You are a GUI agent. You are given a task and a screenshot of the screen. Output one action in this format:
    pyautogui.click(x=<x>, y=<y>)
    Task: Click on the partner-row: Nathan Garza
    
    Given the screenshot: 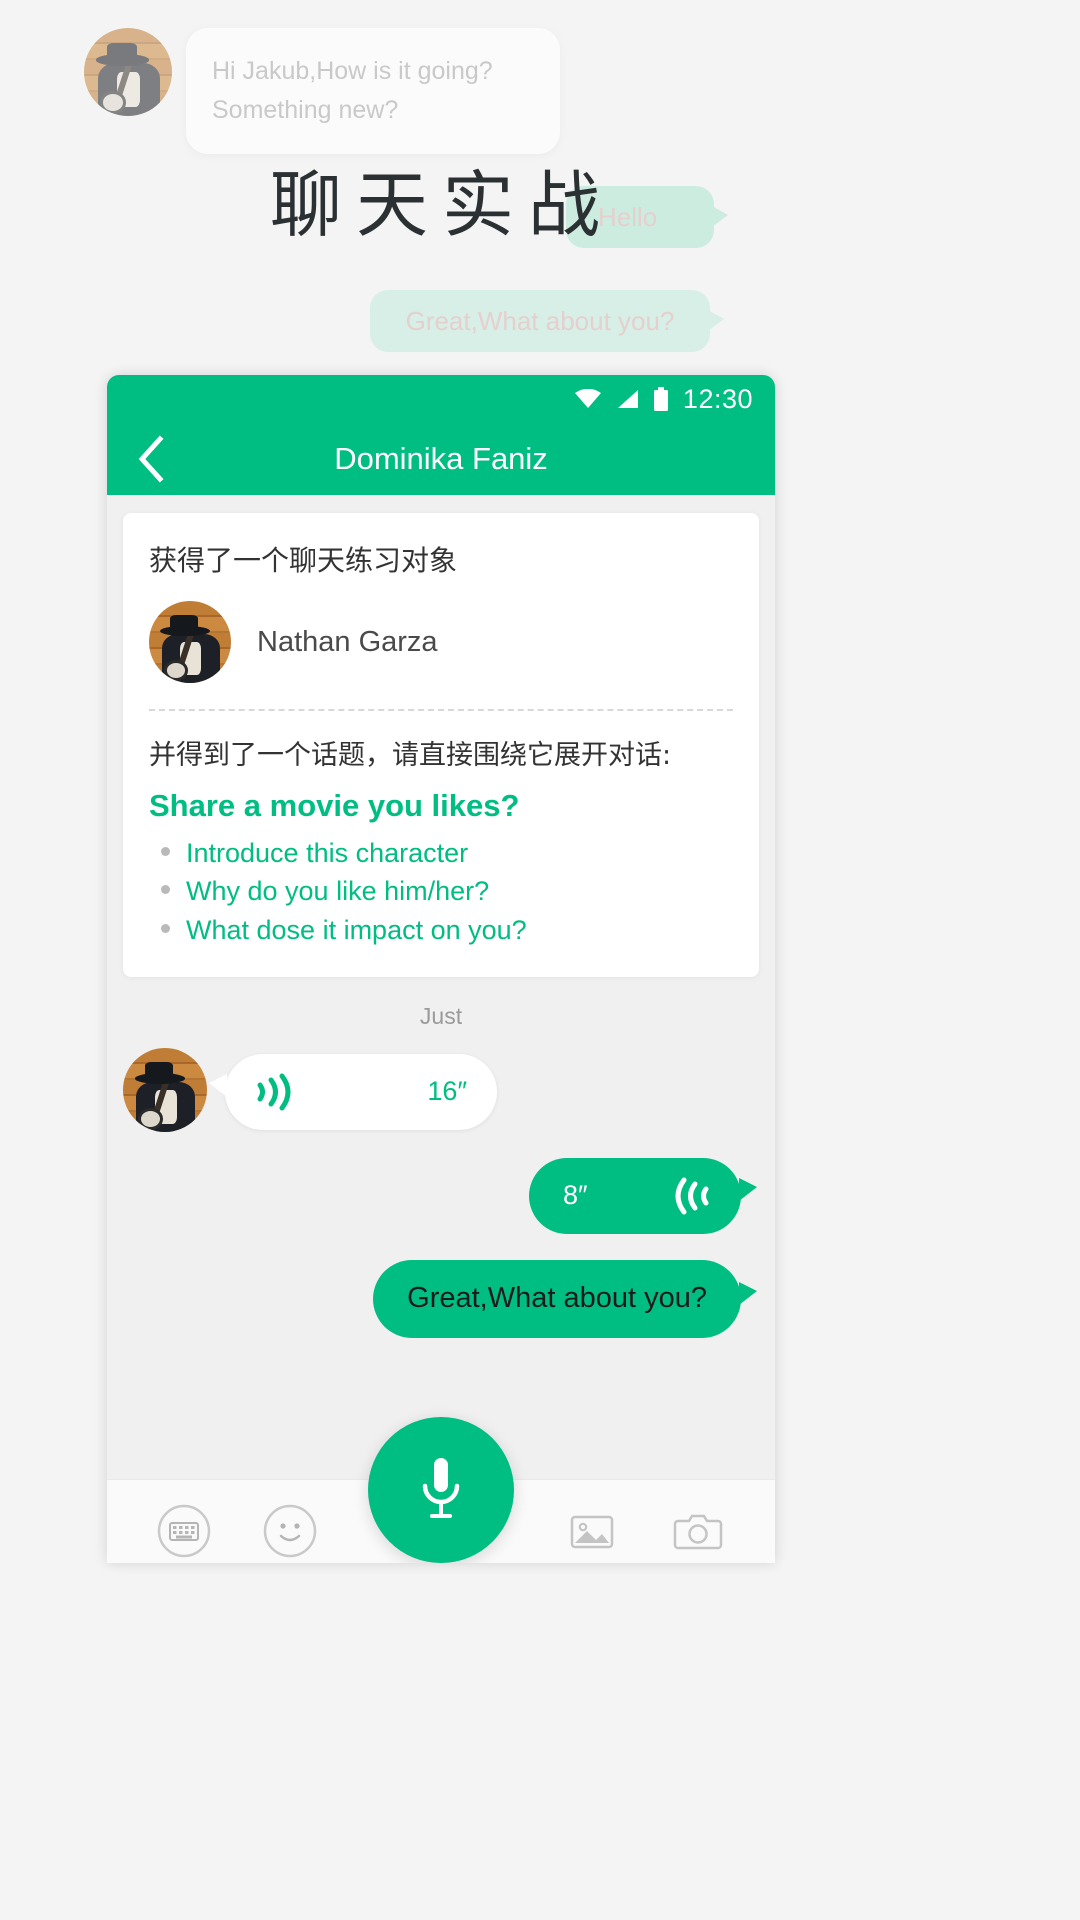 What is the action you would take?
    pyautogui.click(x=441, y=642)
    